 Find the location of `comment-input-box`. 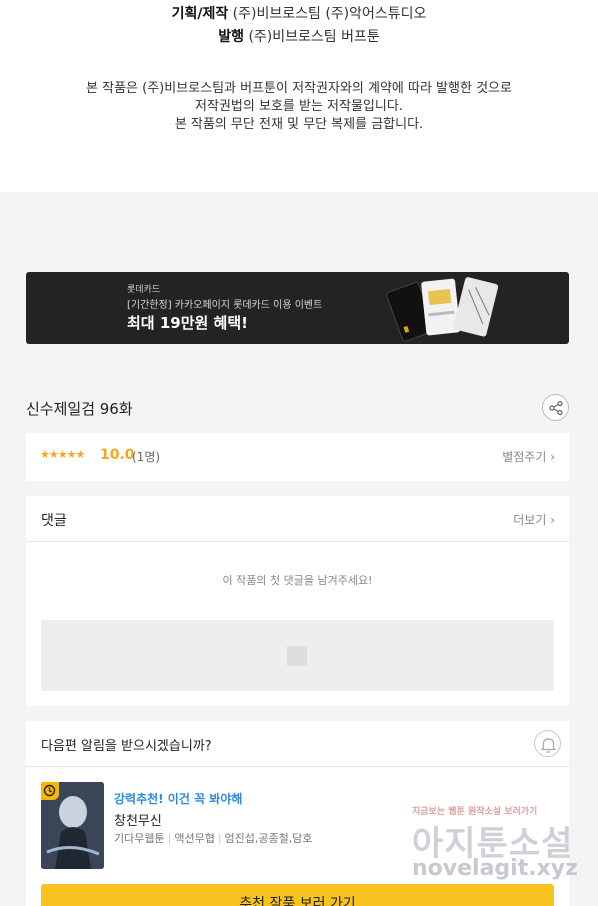

comment-input-box is located at coordinates (297, 655).